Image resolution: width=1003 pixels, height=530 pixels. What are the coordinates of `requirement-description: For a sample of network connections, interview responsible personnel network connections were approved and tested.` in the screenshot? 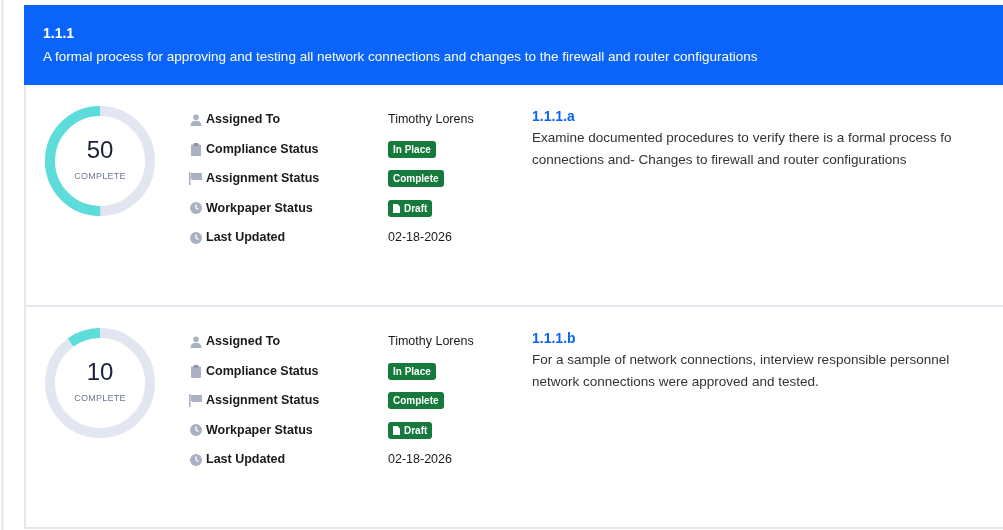 It's located at (741, 371).